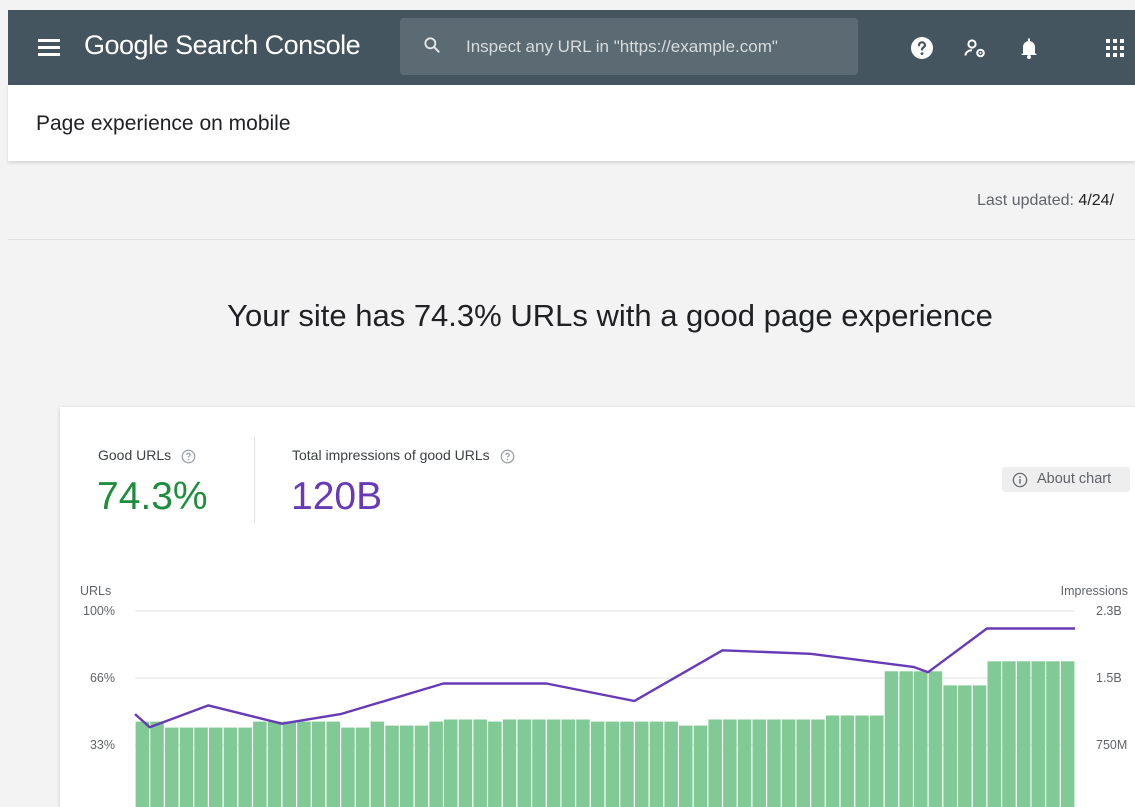  I want to click on menu-icon, so click(49, 47).